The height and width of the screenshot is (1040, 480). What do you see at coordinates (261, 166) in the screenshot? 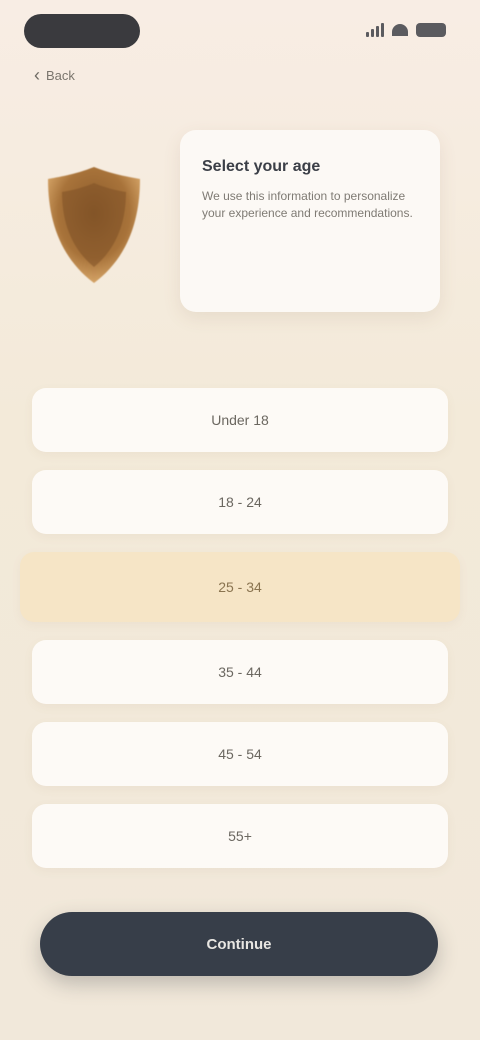
I see `intro-title: Select your age` at bounding box center [261, 166].